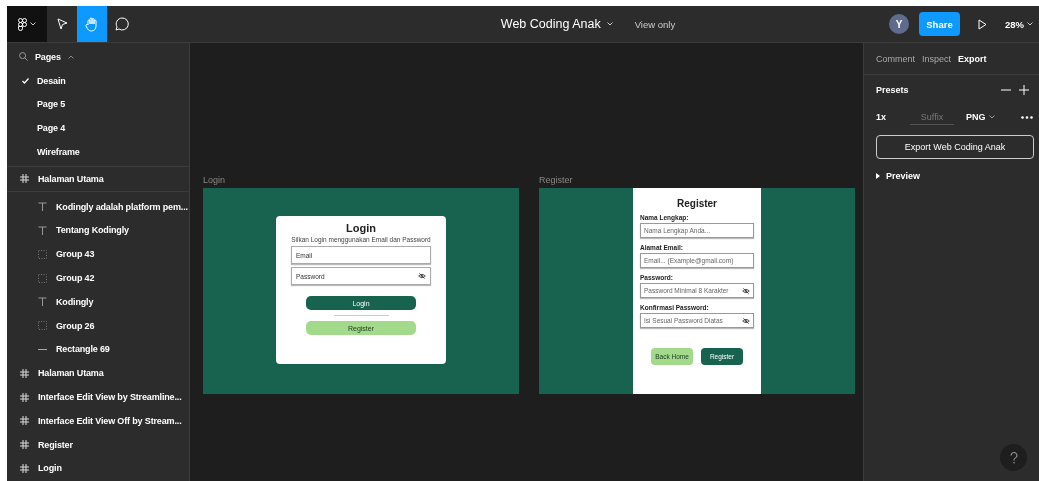 This screenshot has height=481, width=1039. Describe the element at coordinates (556, 24) in the screenshot. I see `file-title: Web Coding Anak` at that location.